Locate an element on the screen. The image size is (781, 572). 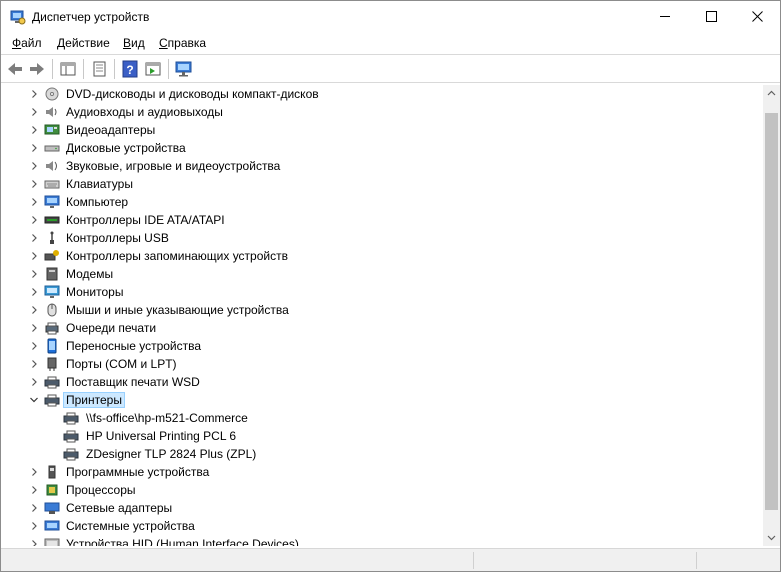
scan-hardware-button is located at coordinates (184, 69).